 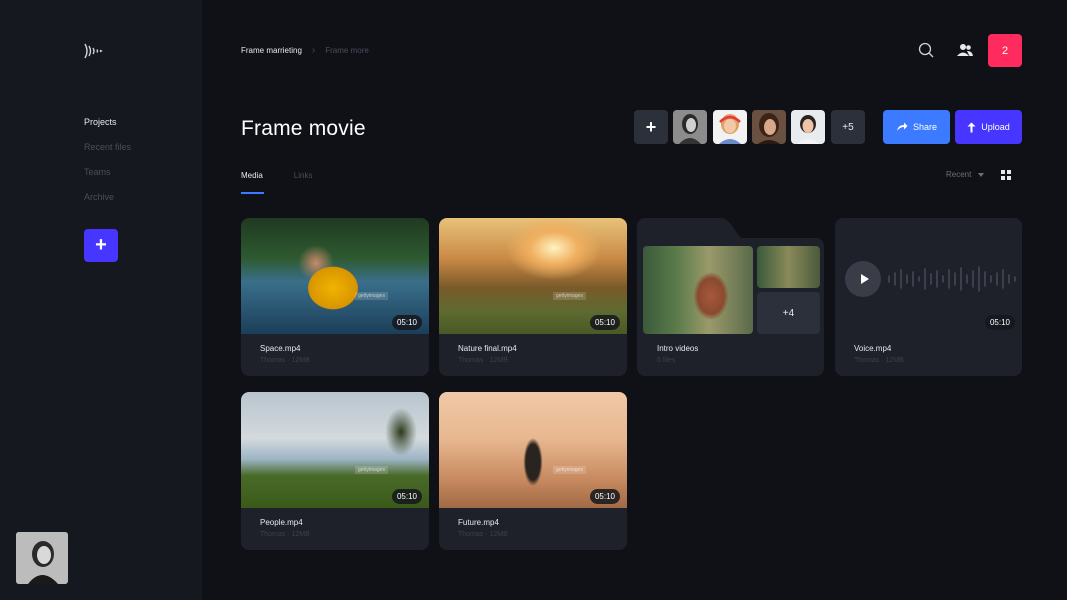 What do you see at coordinates (678, 348) in the screenshot?
I see `folder-name: Intro videos` at bounding box center [678, 348].